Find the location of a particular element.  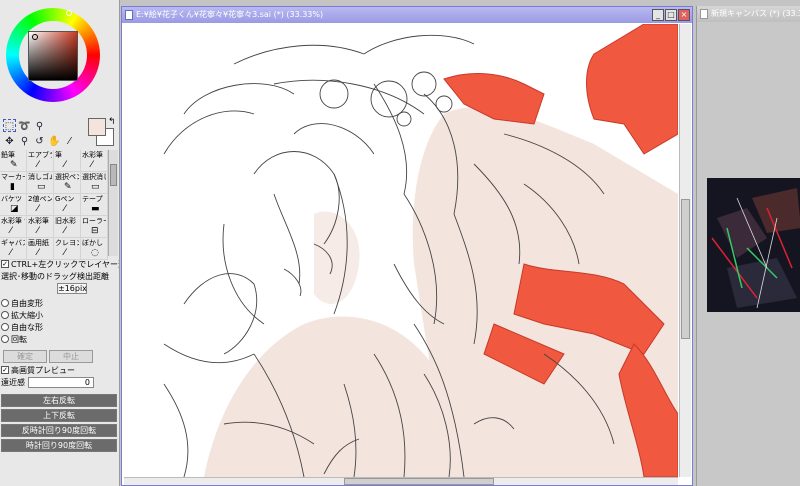

flip-horizontal-button: 左右反転 is located at coordinates (59, 400).